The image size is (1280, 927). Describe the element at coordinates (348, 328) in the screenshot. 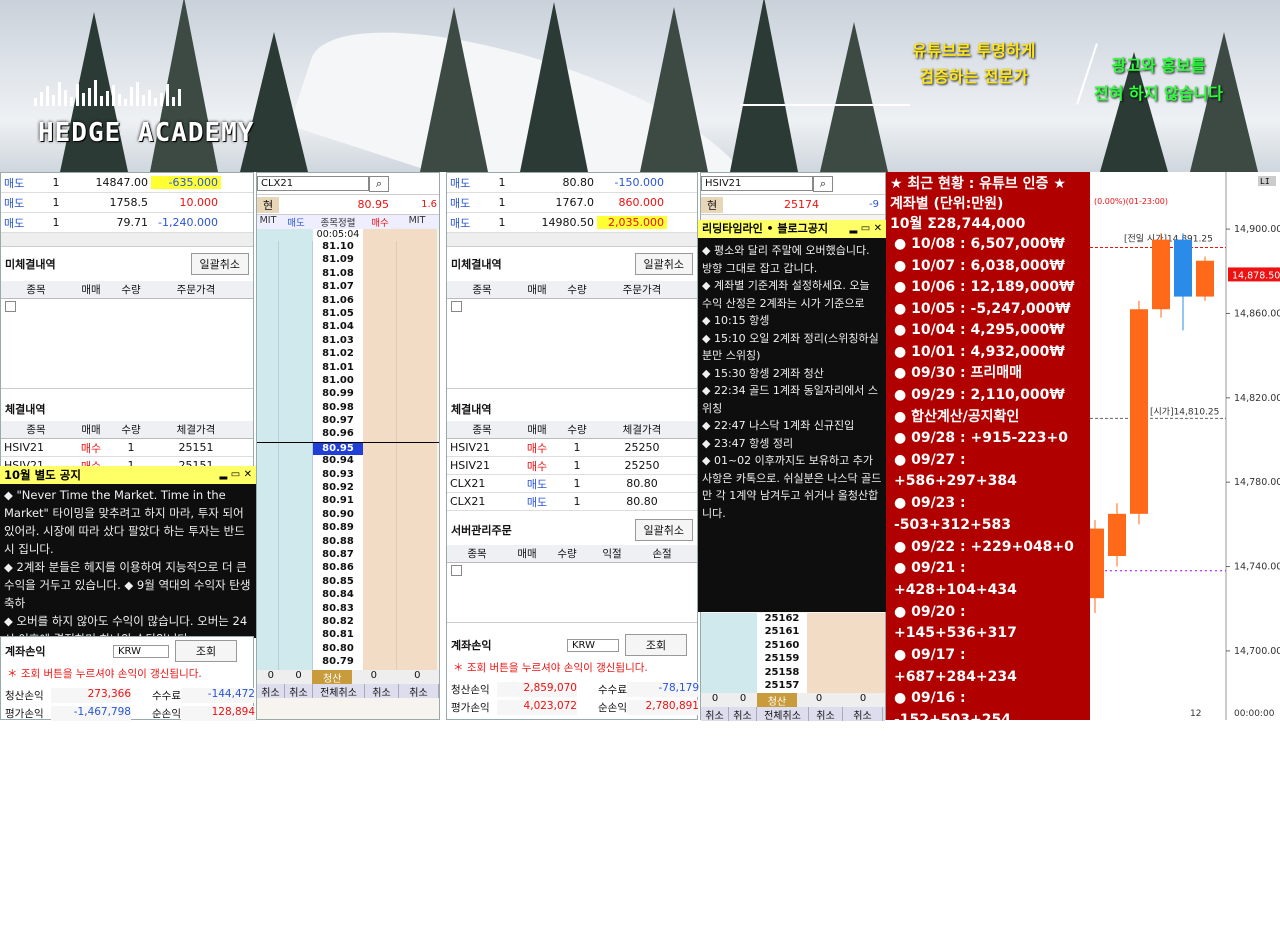

I see `ladder-row: 81.04` at that location.